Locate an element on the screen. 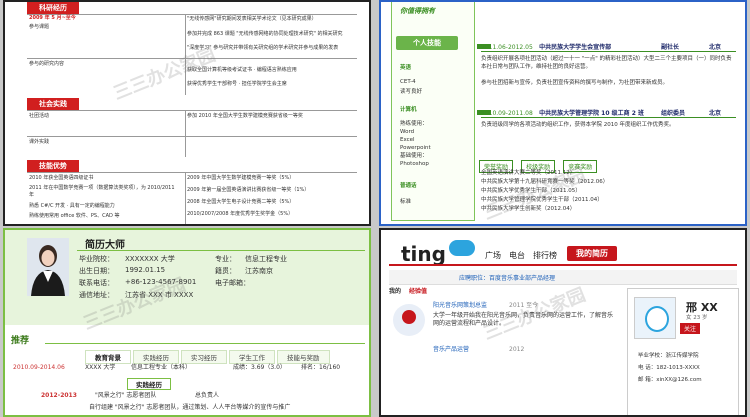 The height and width of the screenshot is (417, 750). top-nav: 广场 电台 排行榜 is located at coordinates (525, 255).